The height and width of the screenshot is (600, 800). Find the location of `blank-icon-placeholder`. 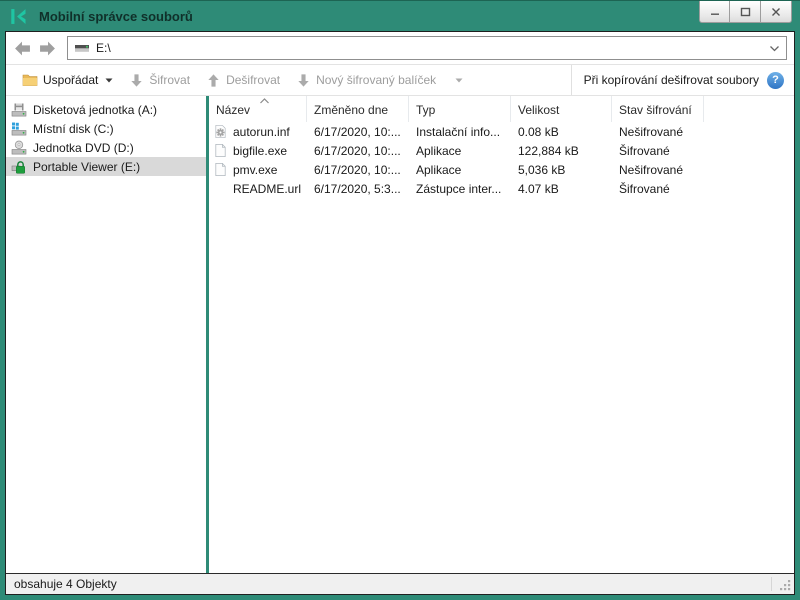

blank-icon-placeholder is located at coordinates (220, 188).